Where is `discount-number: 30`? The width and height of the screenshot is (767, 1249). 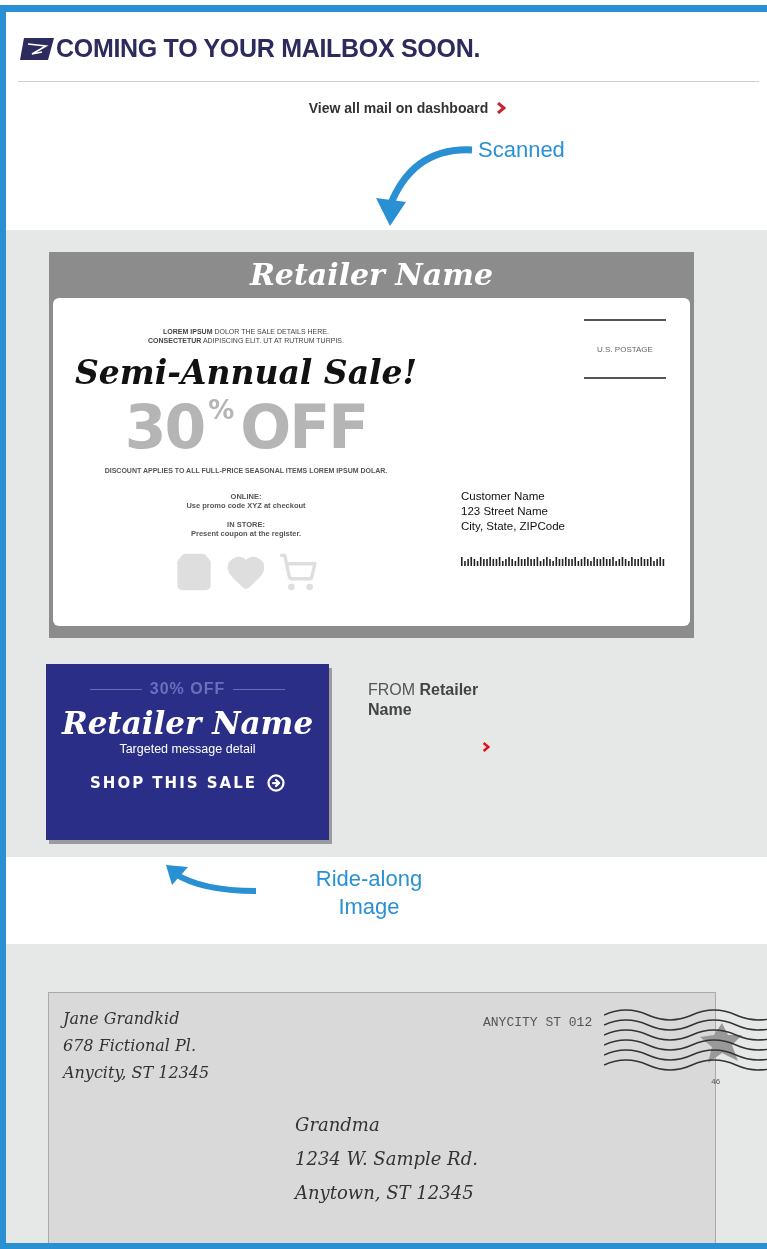 discount-number: 30 is located at coordinates (164, 427).